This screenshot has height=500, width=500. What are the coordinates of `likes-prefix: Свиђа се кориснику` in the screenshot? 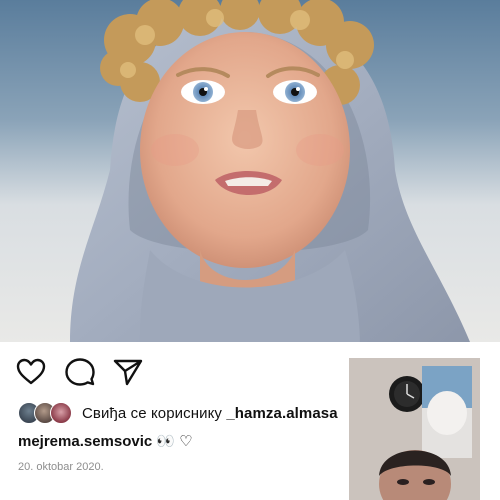 It's located at (154, 413).